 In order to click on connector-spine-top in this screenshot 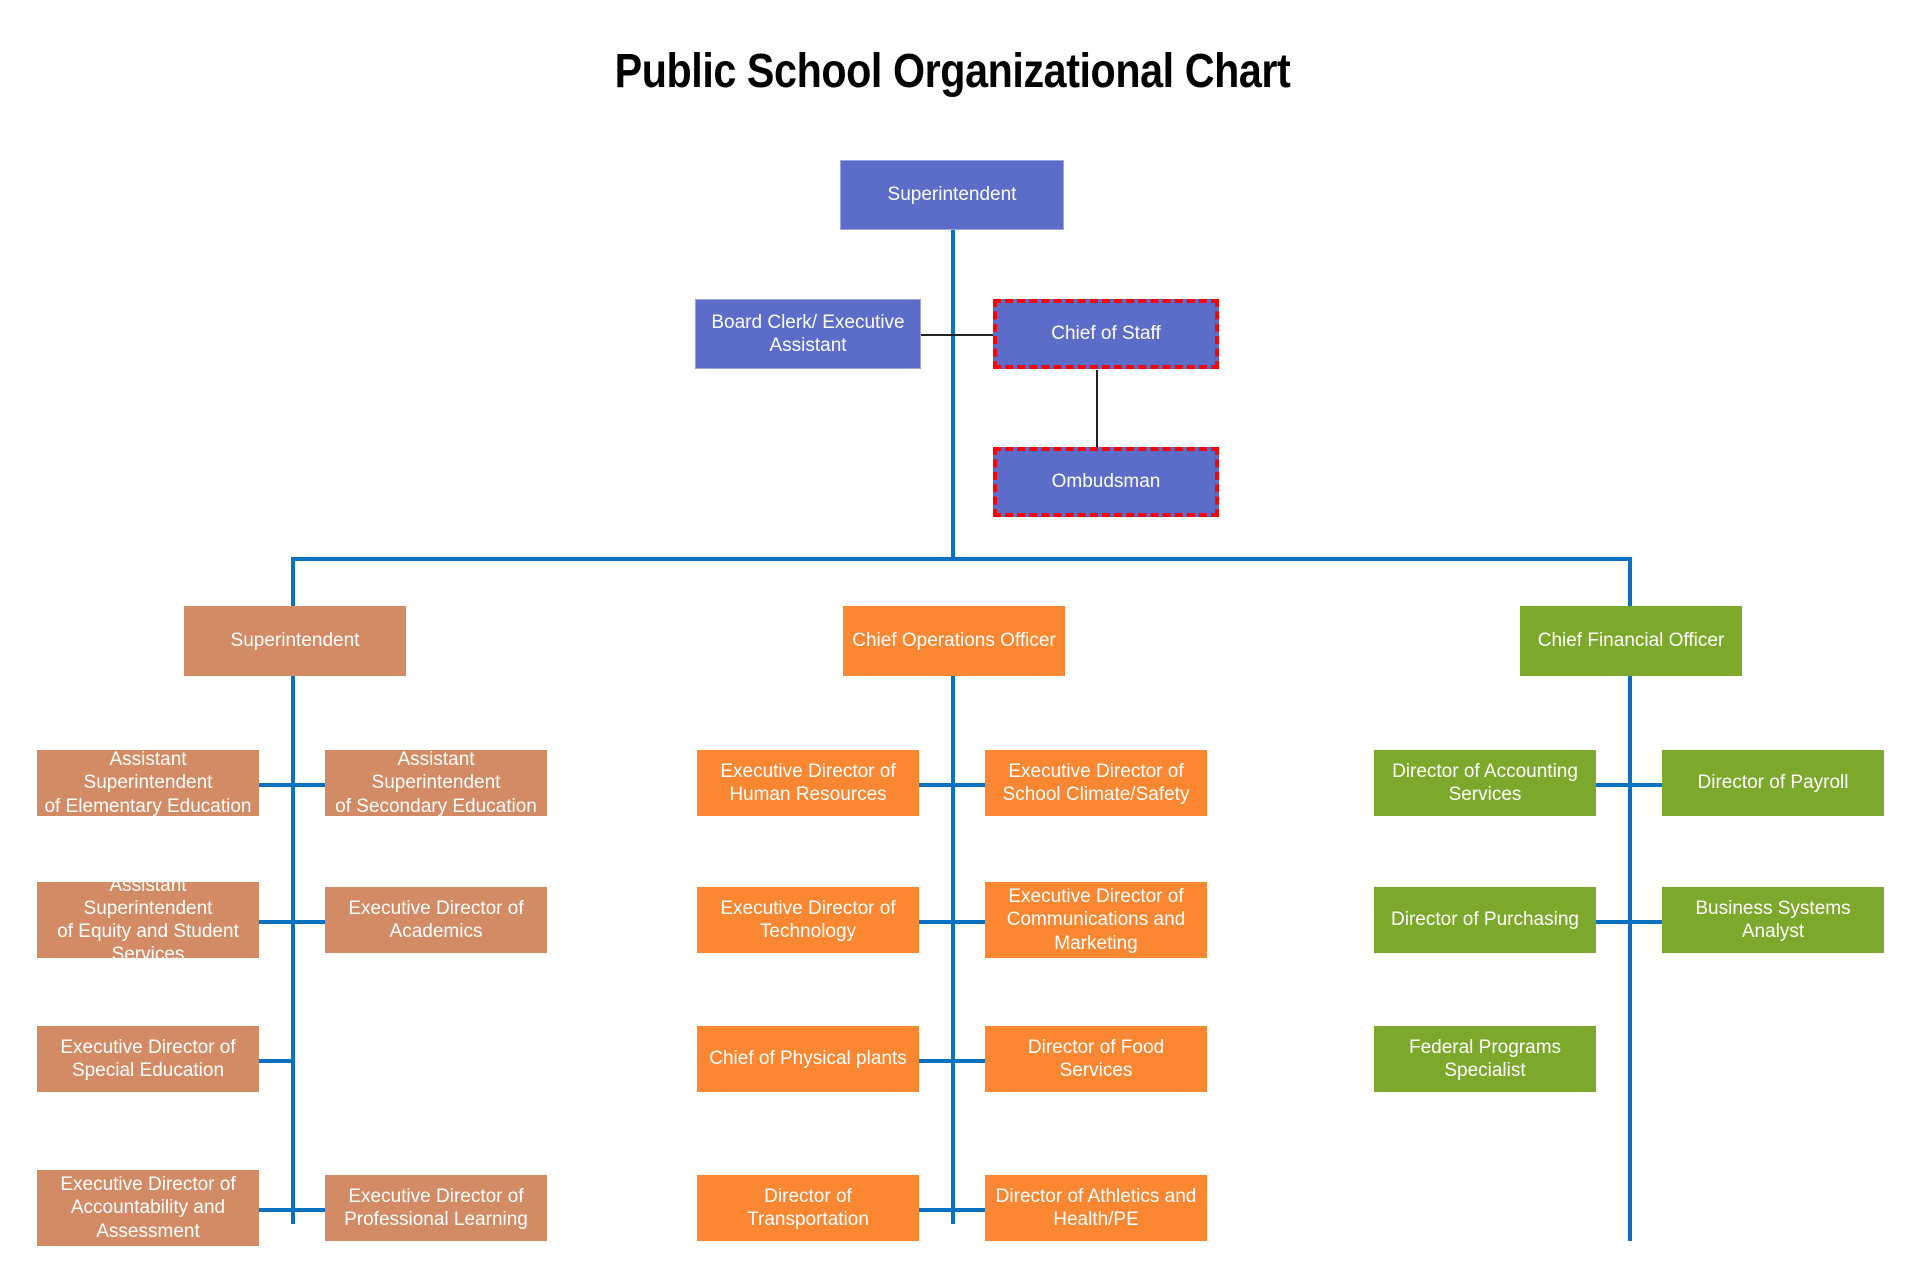, I will do `click(953, 394)`.